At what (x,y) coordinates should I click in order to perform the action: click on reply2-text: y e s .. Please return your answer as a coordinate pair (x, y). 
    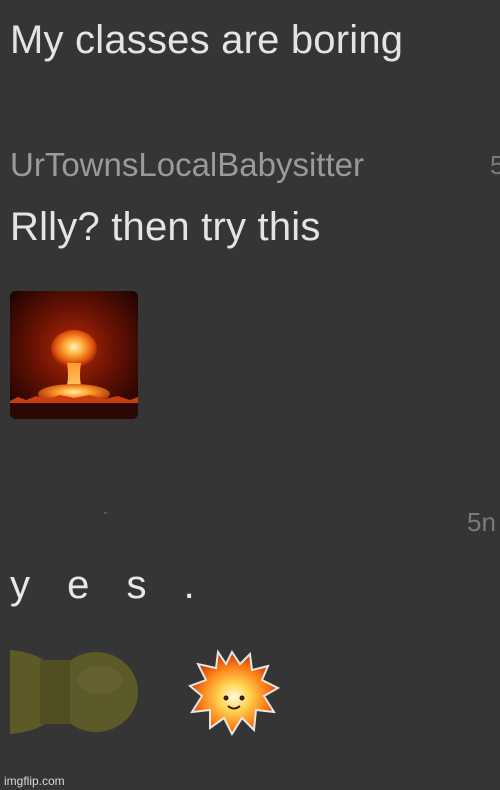
    Looking at the image, I should click on (109, 585).